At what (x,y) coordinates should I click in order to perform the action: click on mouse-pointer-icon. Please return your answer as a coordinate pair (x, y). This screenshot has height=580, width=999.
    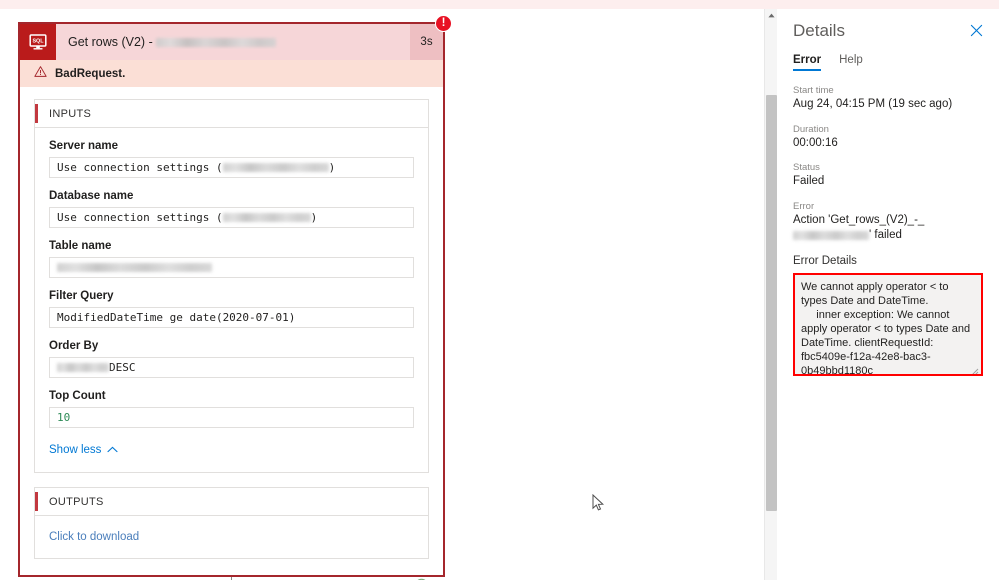
    Looking at the image, I should click on (598, 505).